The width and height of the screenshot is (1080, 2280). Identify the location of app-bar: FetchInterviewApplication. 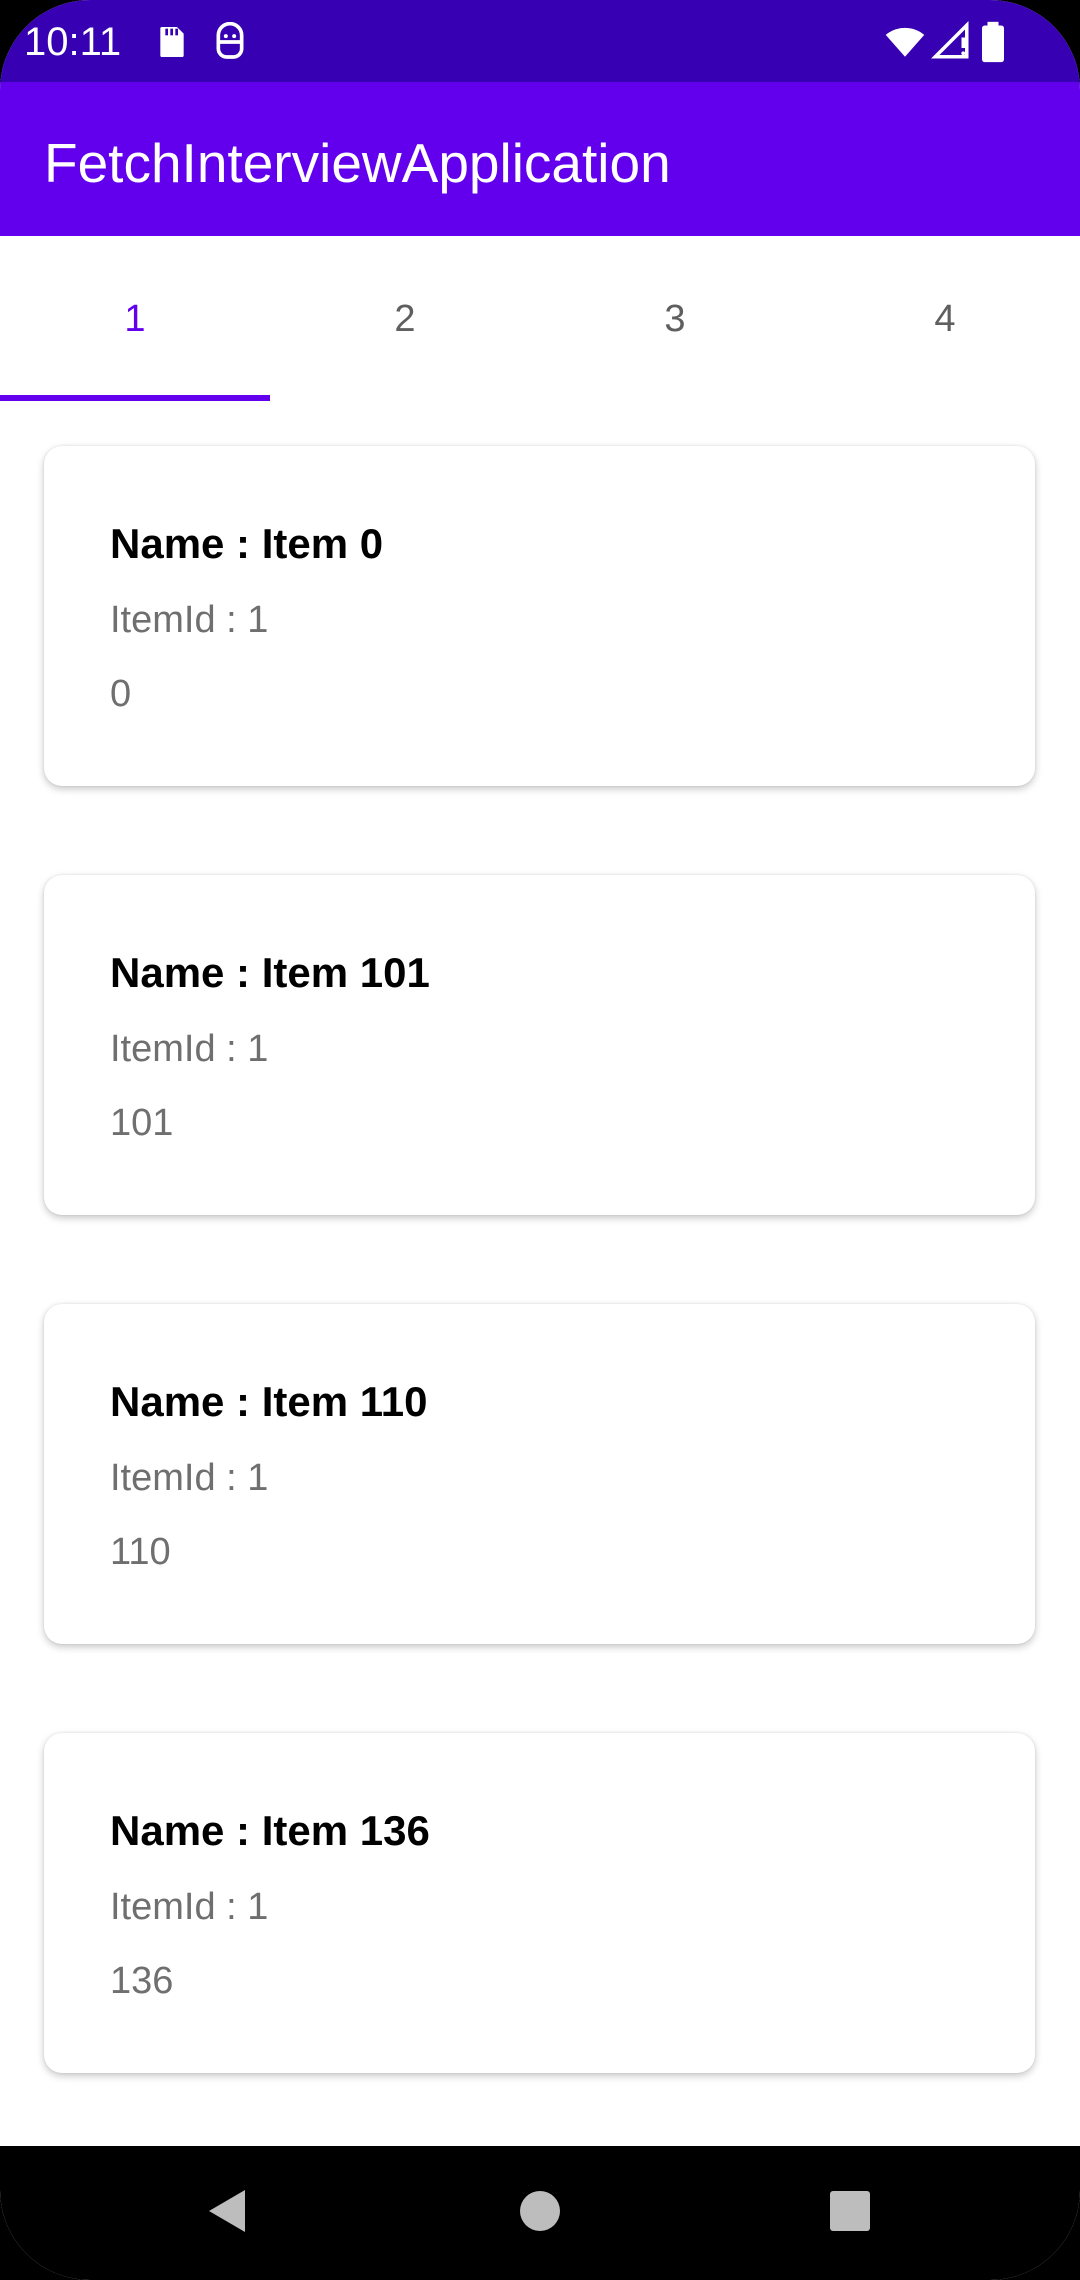
(540, 159).